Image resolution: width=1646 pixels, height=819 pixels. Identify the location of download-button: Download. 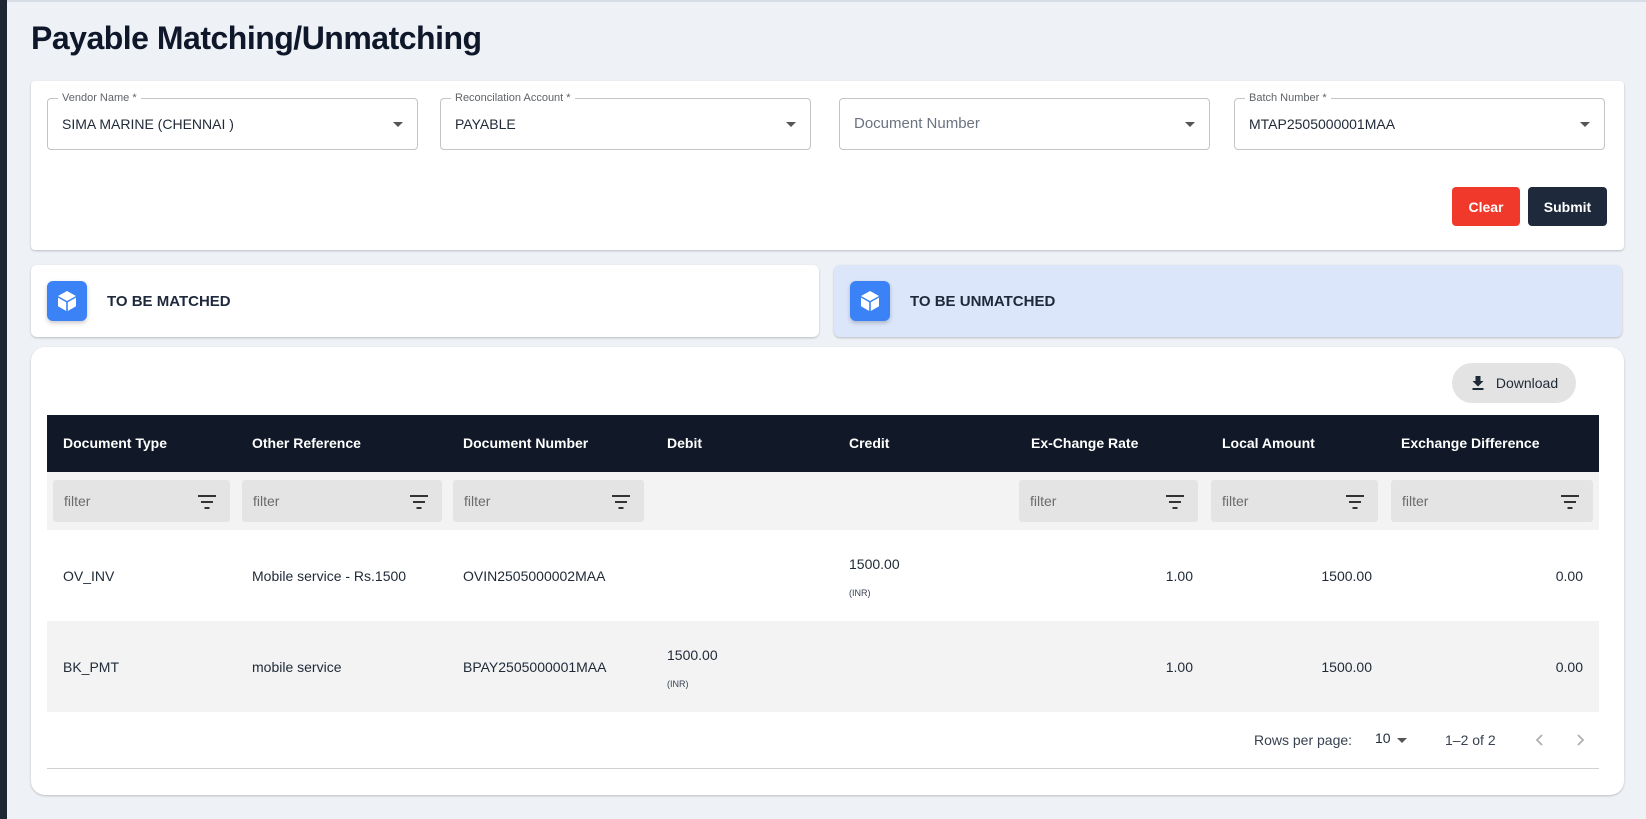
(1514, 383).